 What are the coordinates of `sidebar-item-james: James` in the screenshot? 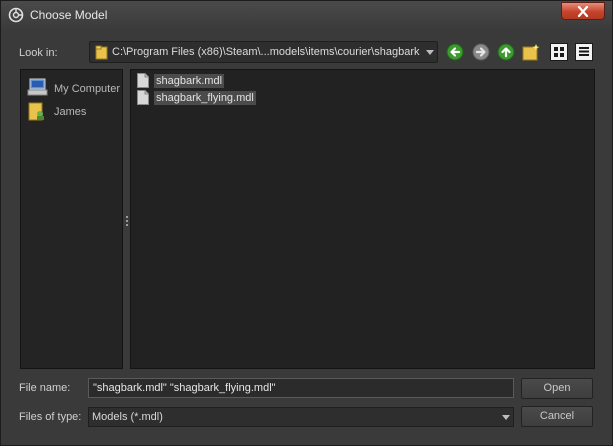 It's located at (73, 111).